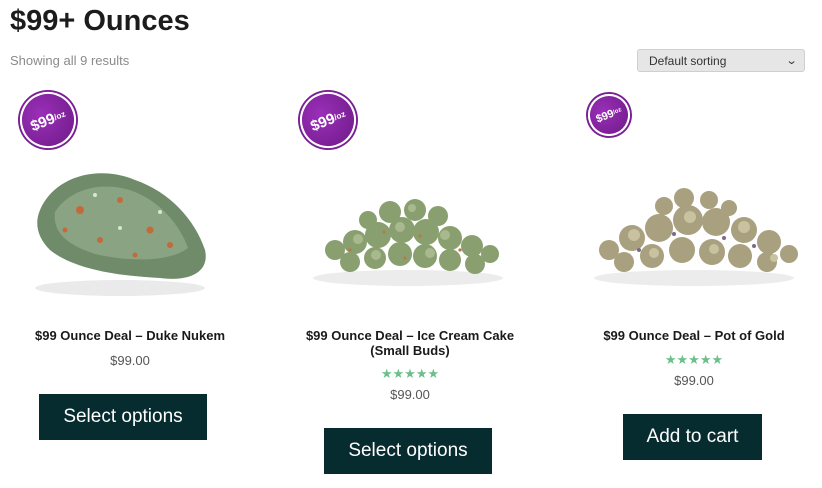 The image size is (822, 488). What do you see at coordinates (130, 335) in the screenshot?
I see `product-title: $99 Ounce Deal – Duke Nukem` at bounding box center [130, 335].